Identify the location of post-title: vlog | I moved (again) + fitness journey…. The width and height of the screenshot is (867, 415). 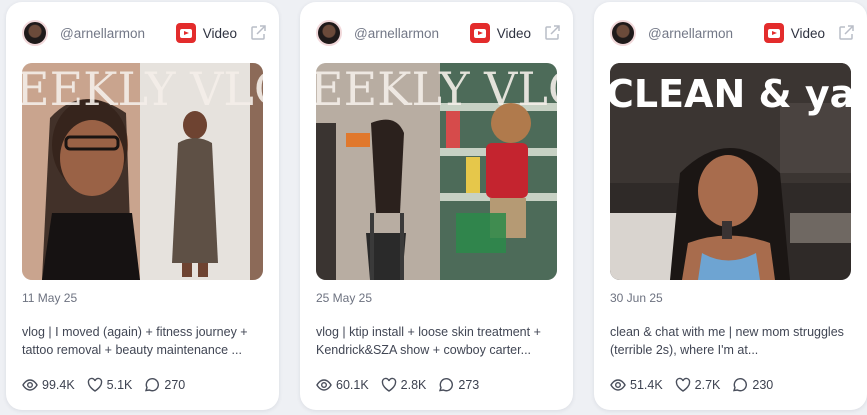
(144, 341).